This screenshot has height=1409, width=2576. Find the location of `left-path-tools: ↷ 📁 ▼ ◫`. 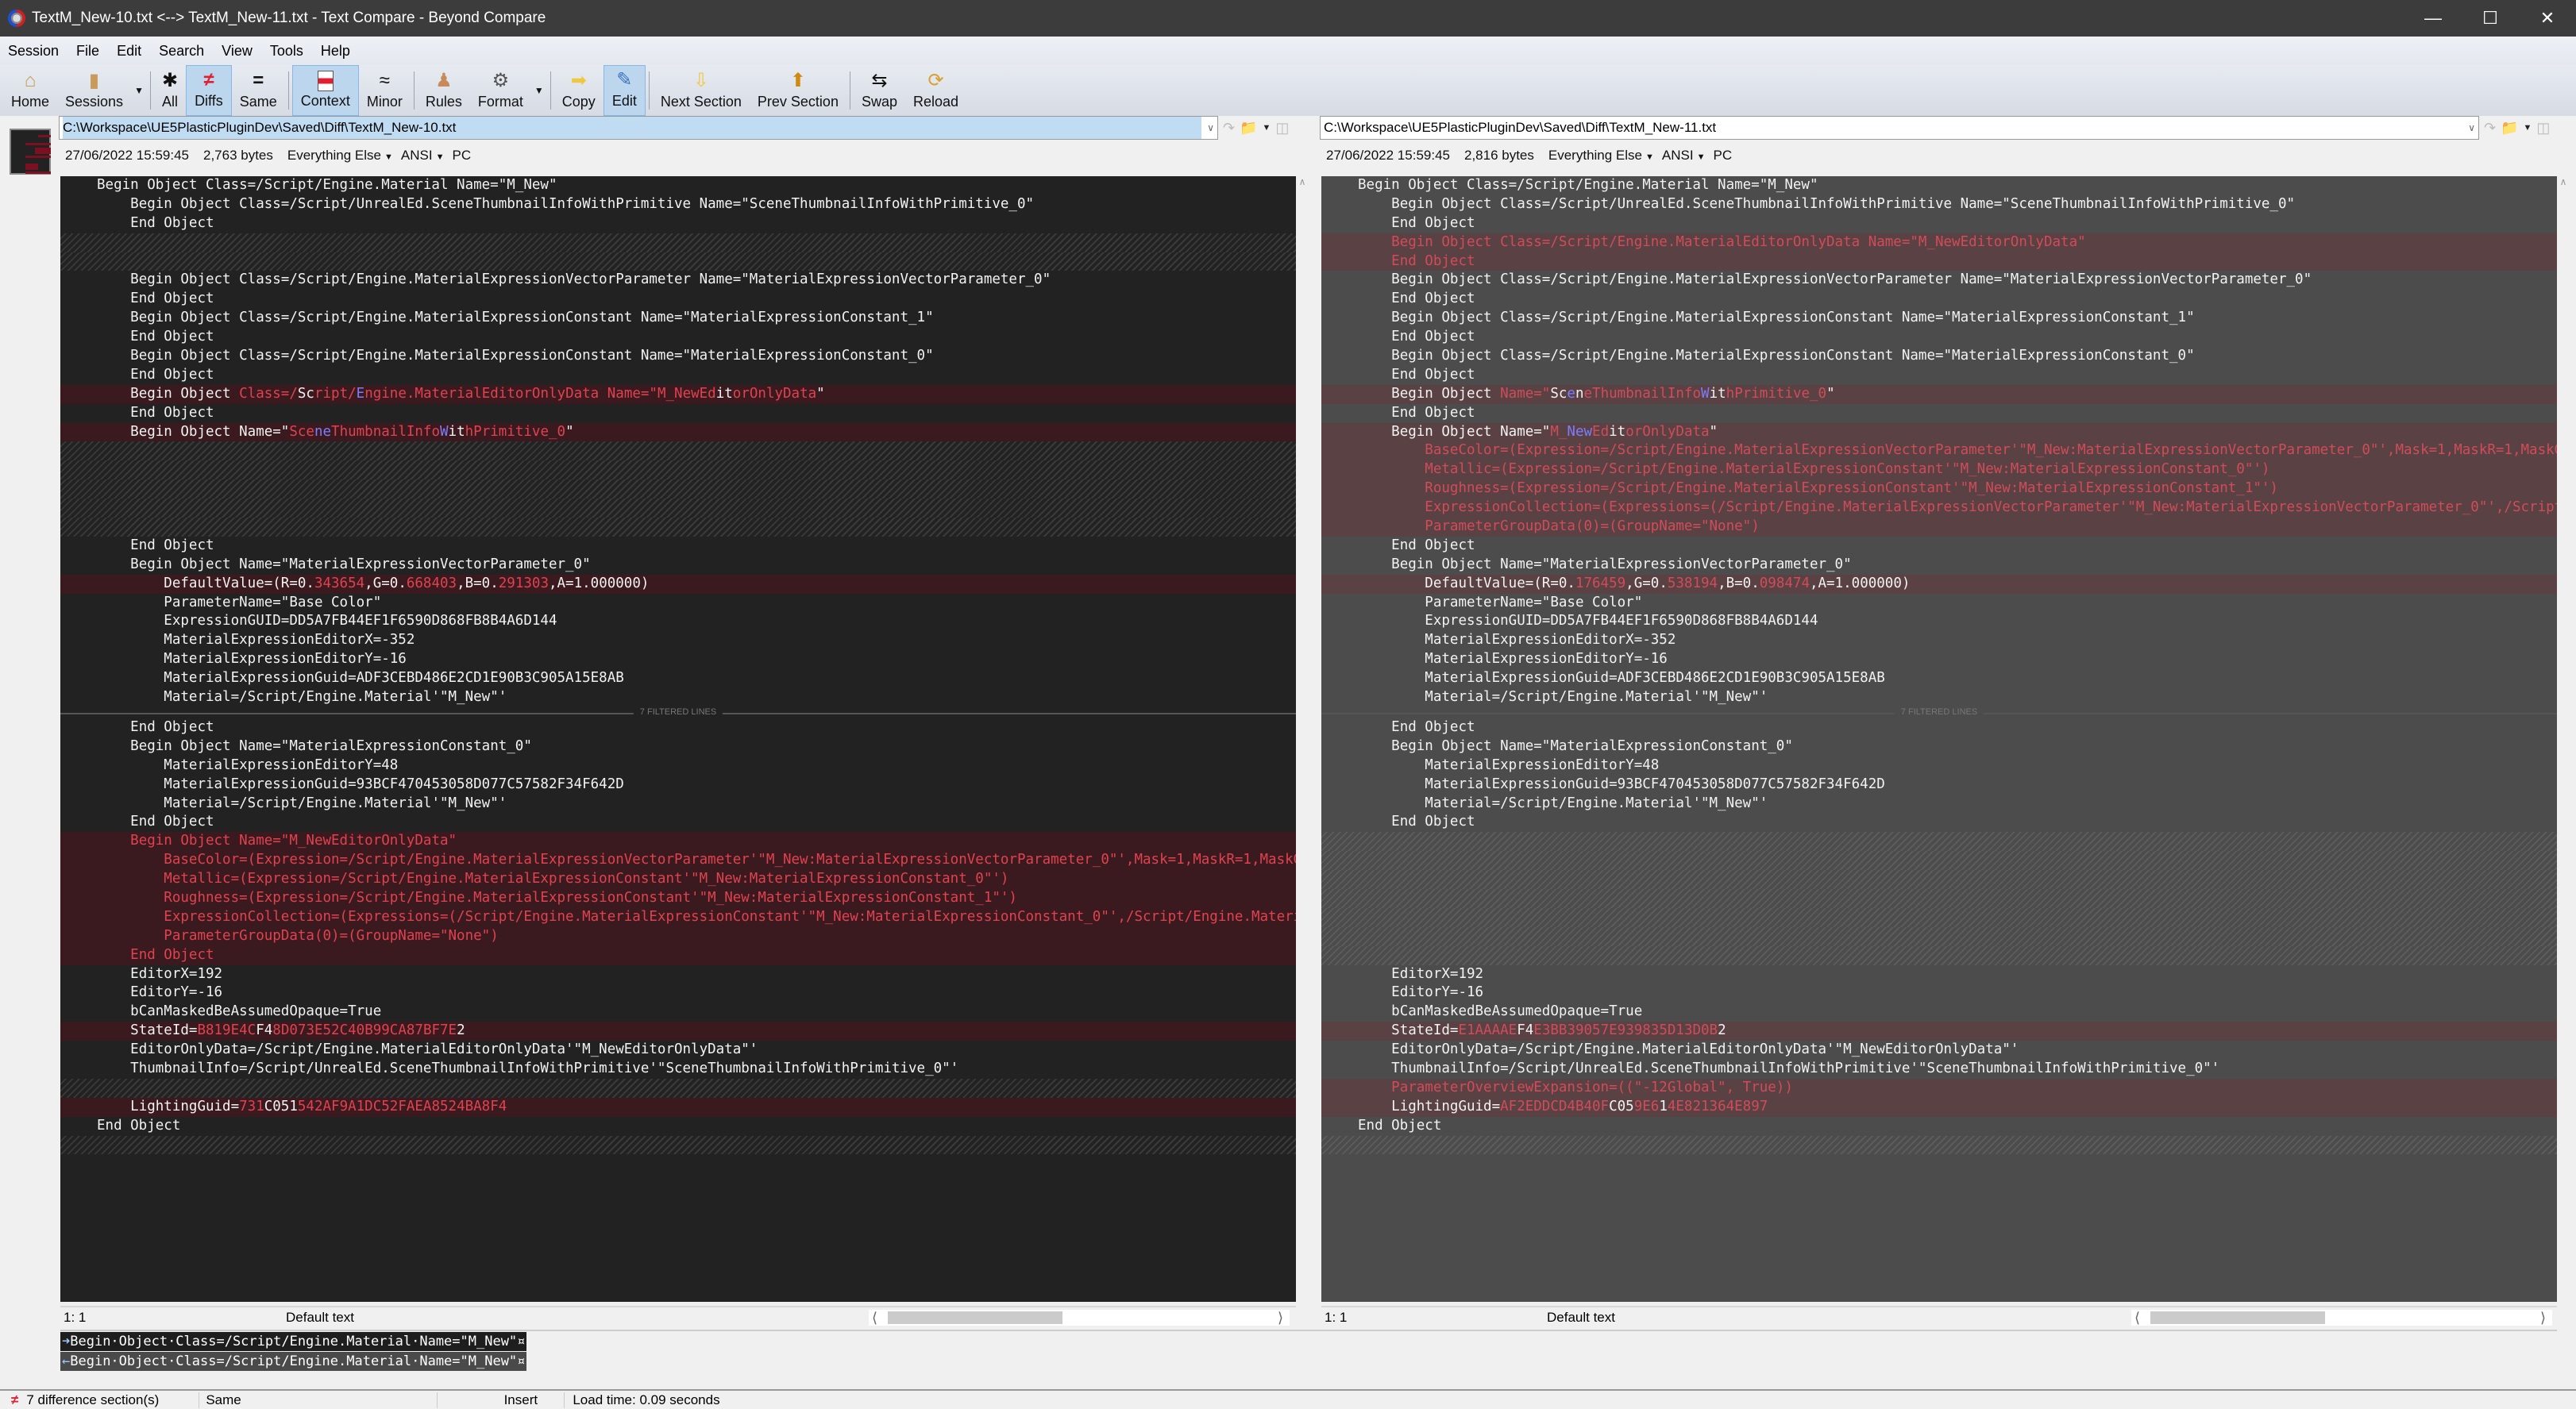

left-path-tools: ↷ 📁 ▼ ◫ is located at coordinates (1256, 128).